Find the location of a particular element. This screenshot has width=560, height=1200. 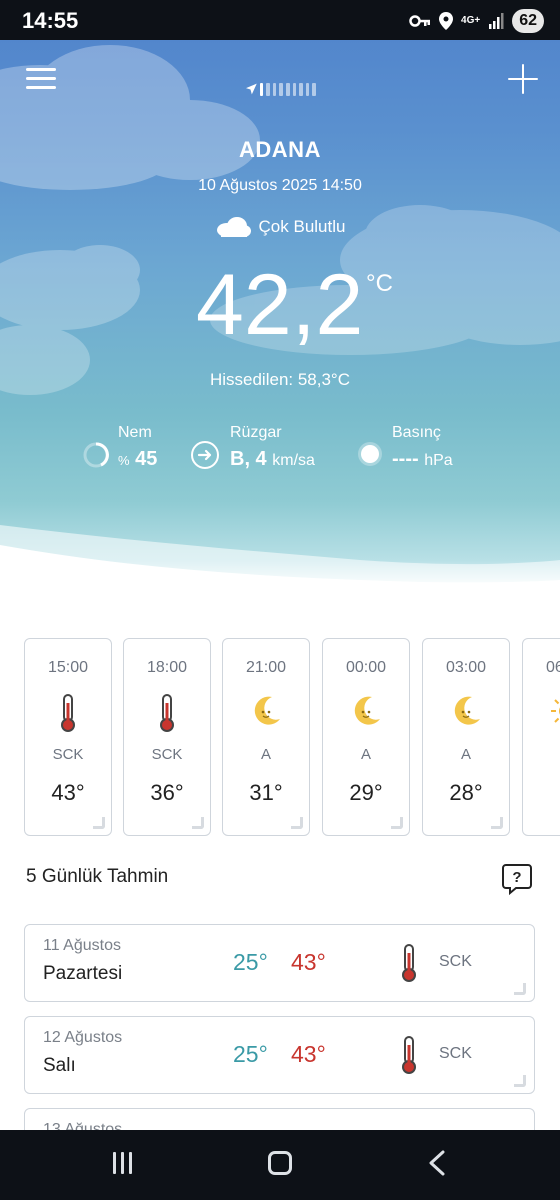

hour-time: 15:00 is located at coordinates (68, 667).